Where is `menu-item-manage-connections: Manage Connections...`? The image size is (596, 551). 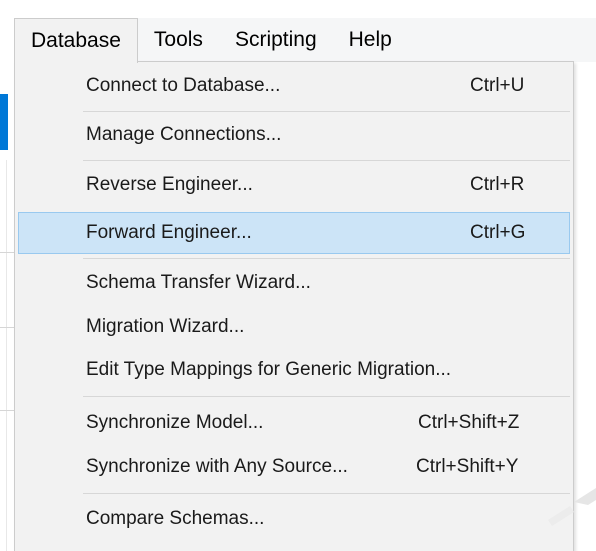 menu-item-manage-connections: Manage Connections... is located at coordinates (294, 135).